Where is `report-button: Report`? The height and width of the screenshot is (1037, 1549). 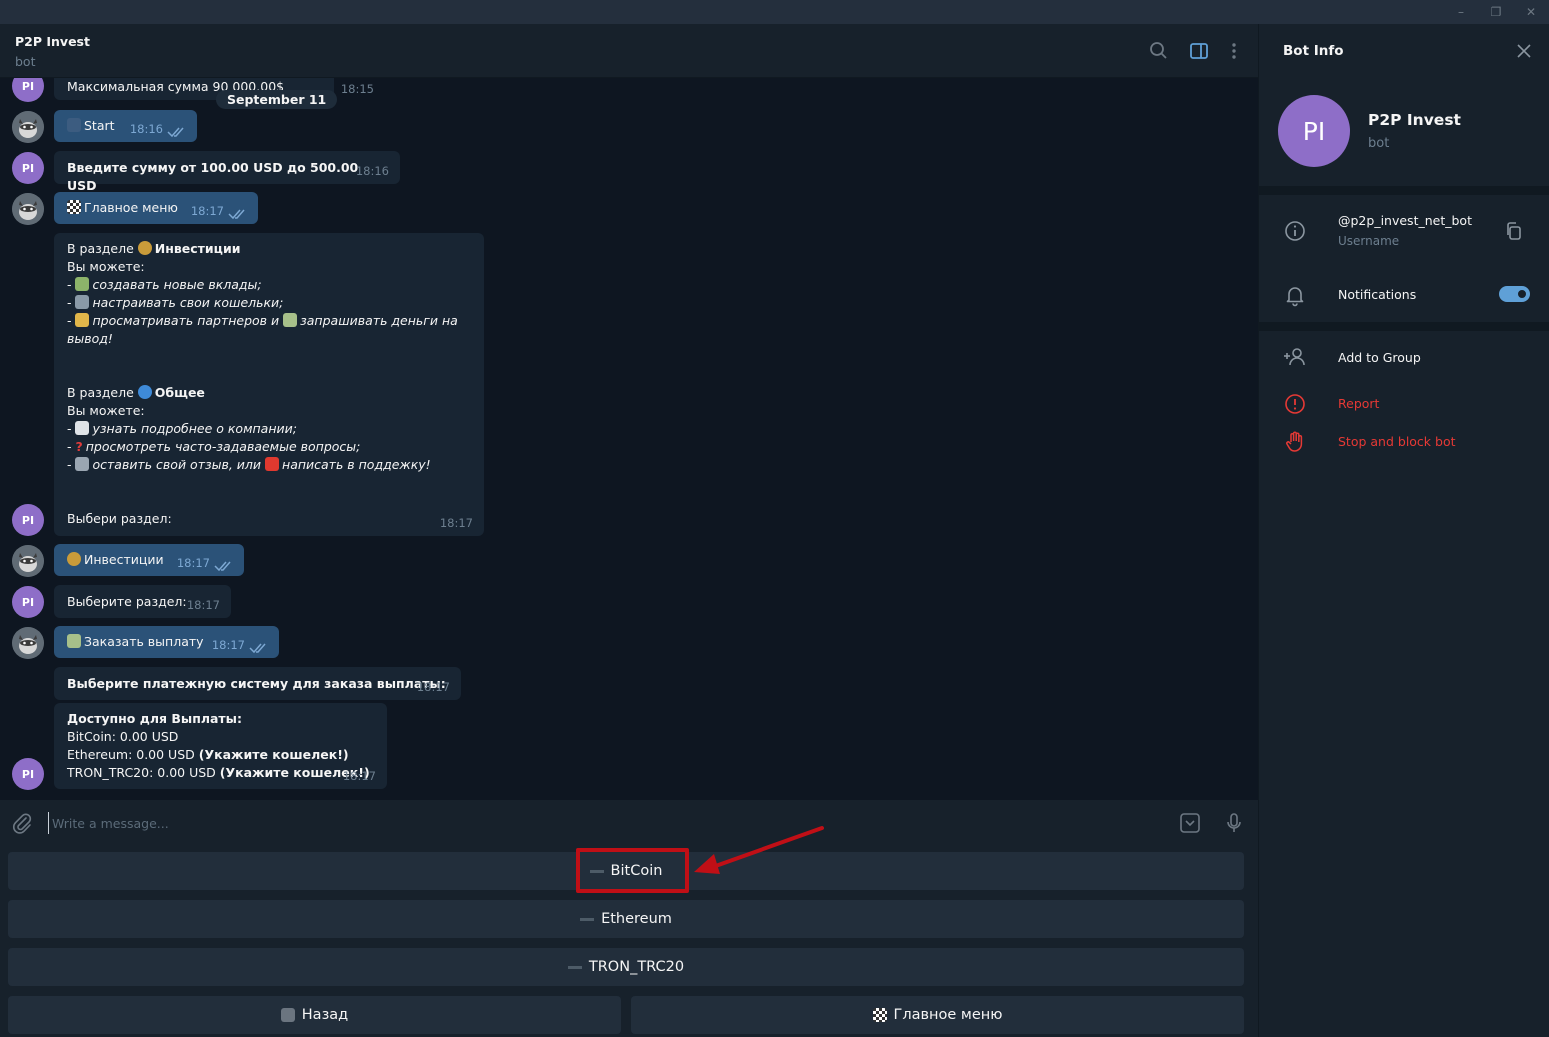 report-button: Report is located at coordinates (1358, 403).